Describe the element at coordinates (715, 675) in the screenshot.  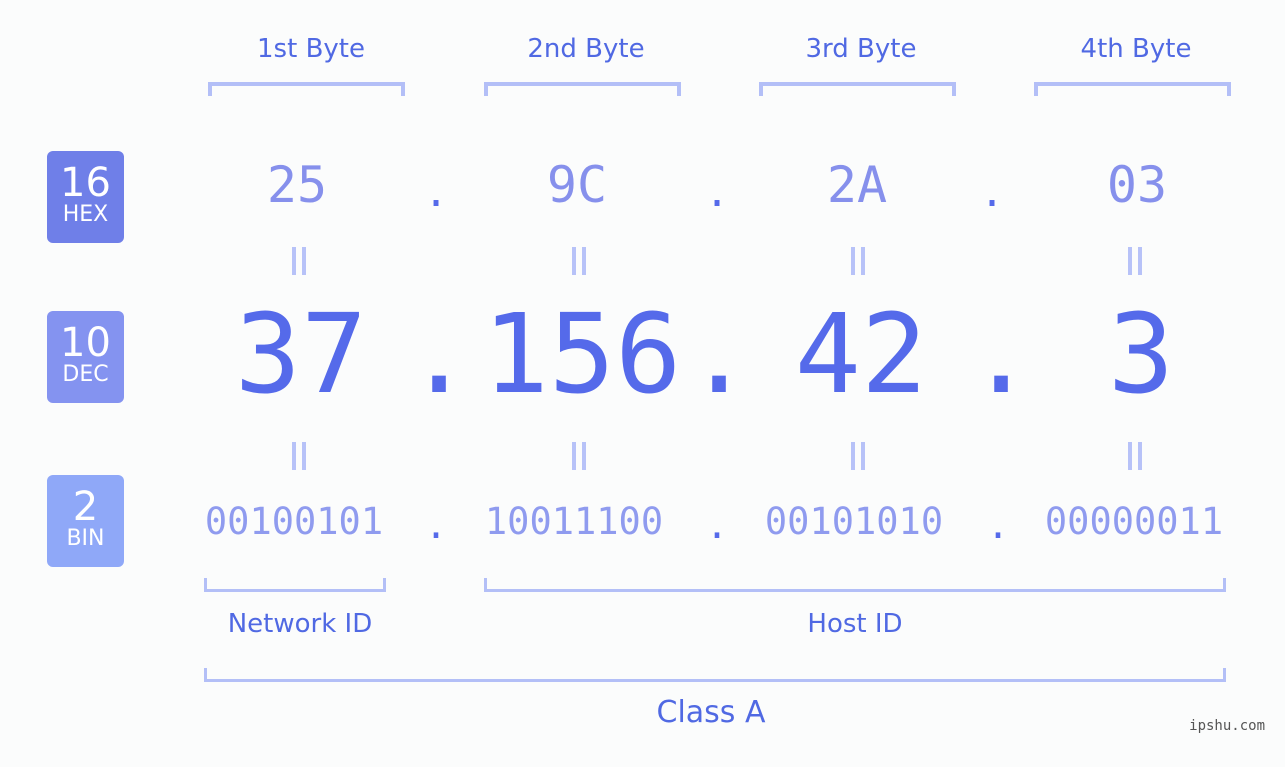
I see `class-bracket` at that location.